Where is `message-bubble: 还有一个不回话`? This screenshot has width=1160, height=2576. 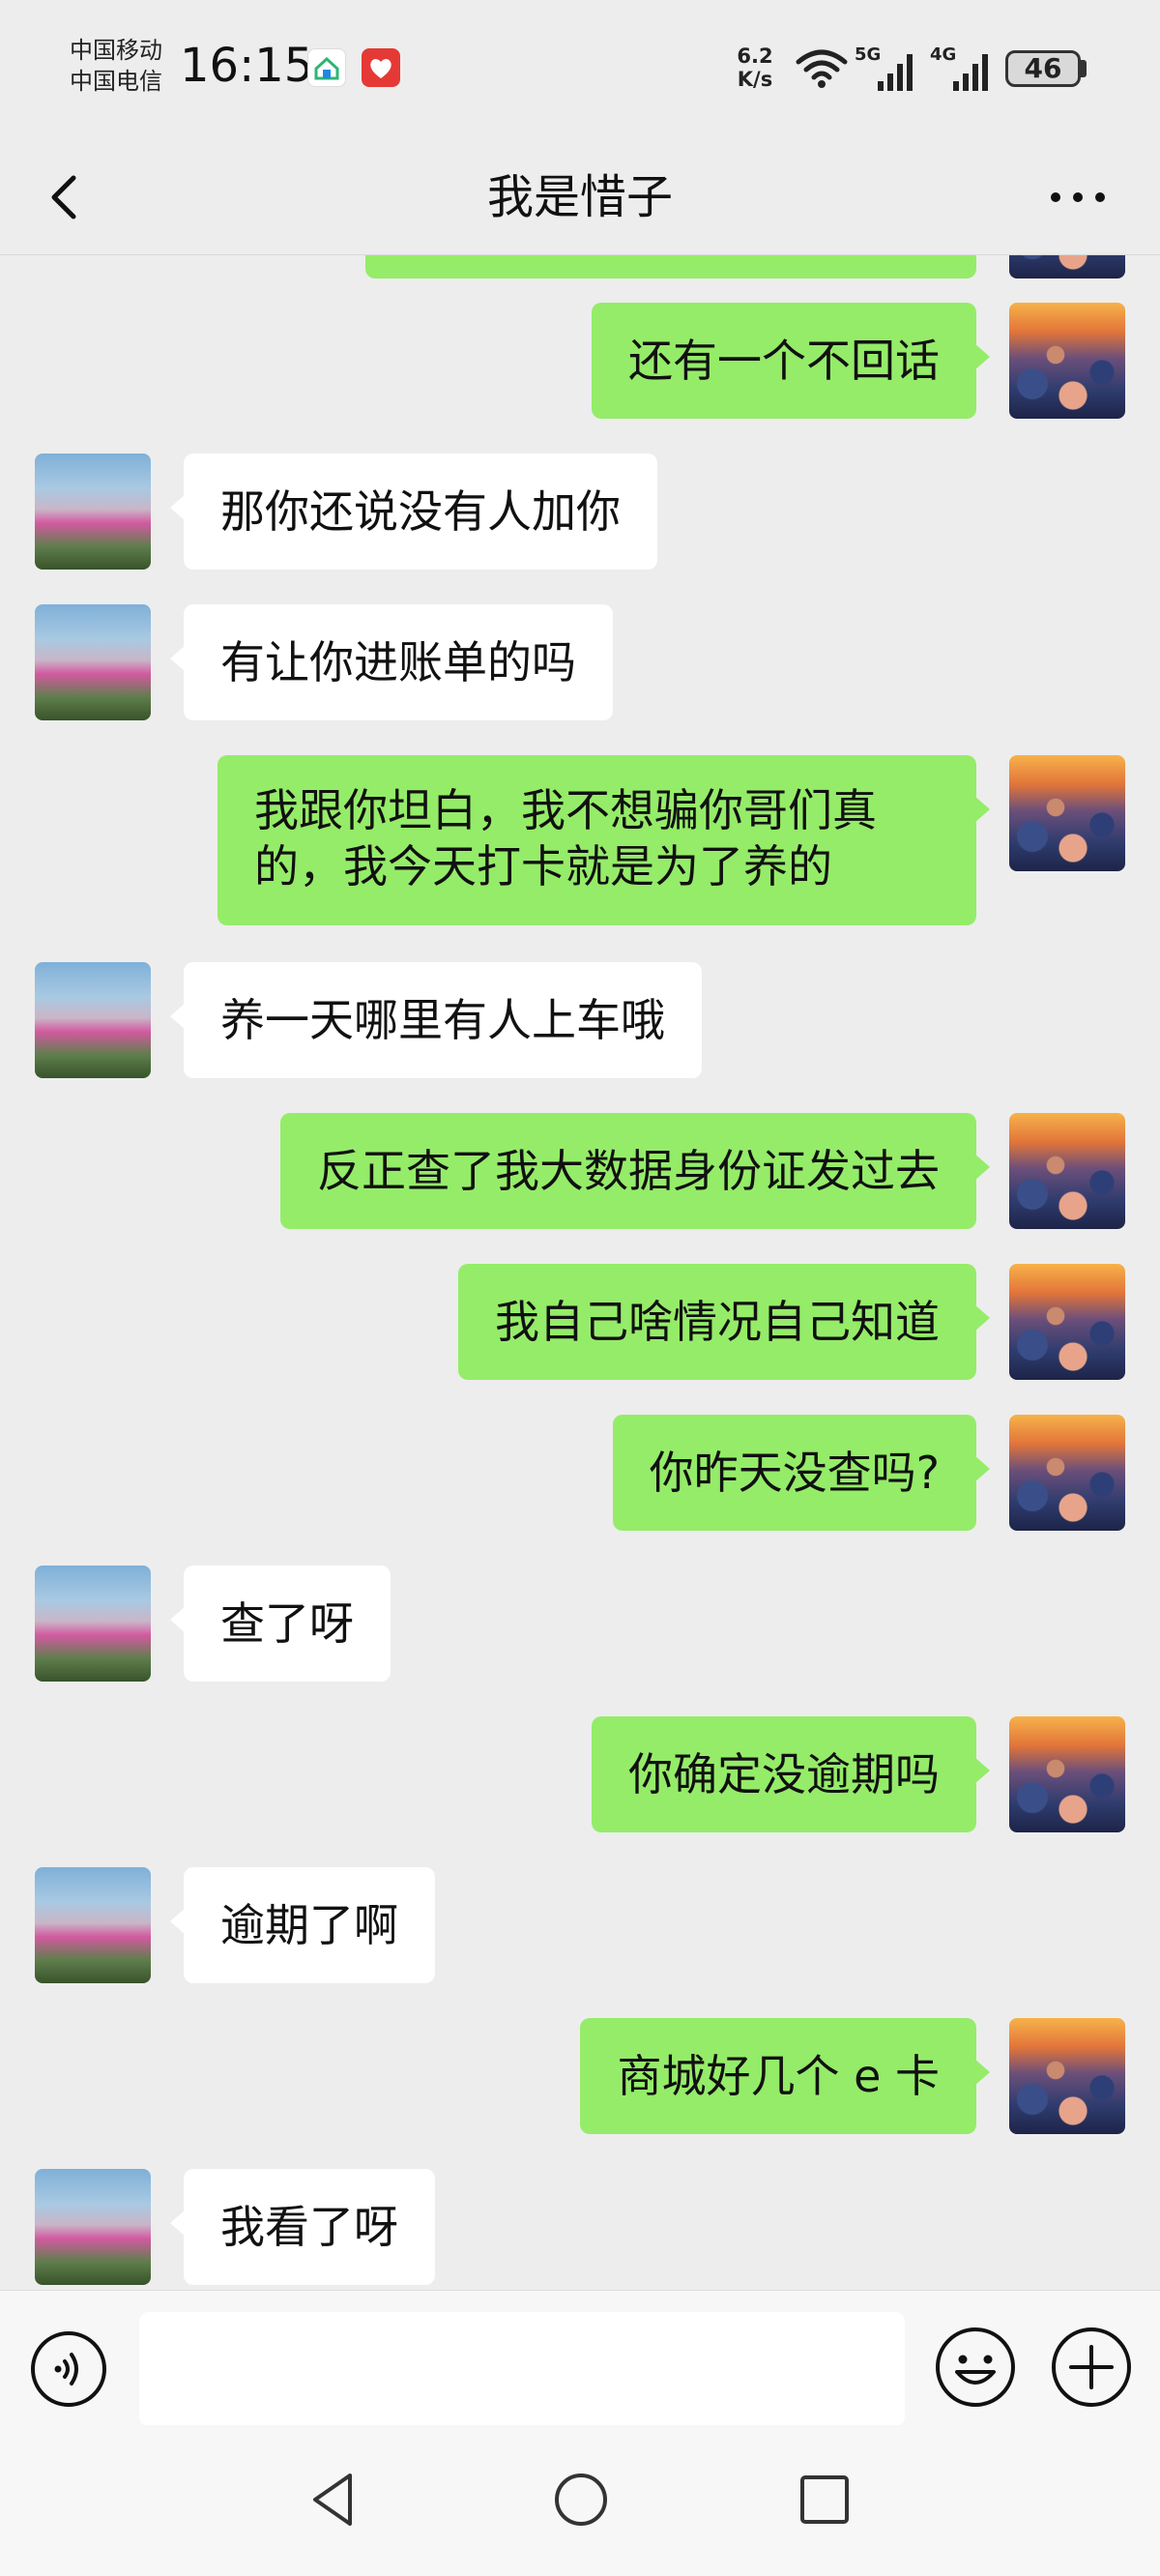
message-bubble: 还有一个不回话 is located at coordinates (791, 361).